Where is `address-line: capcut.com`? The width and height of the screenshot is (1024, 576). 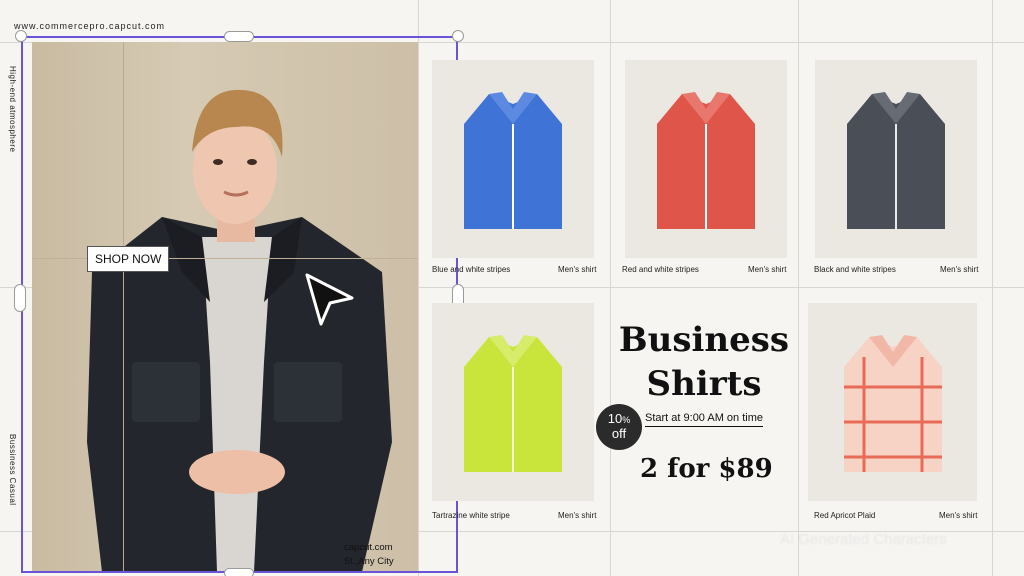 address-line: capcut.com is located at coordinates (368, 547).